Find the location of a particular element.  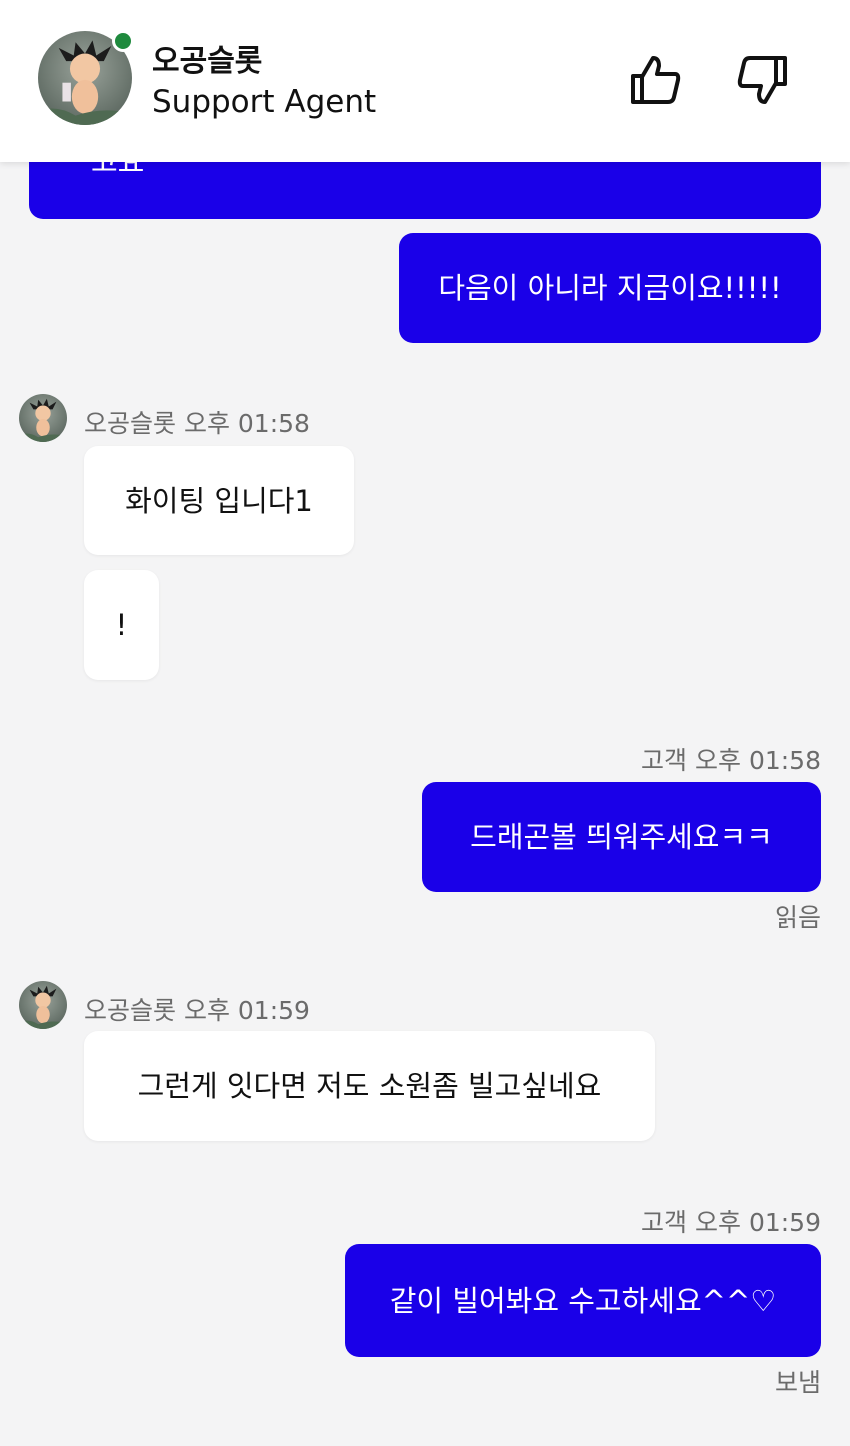

thumbs-down-button is located at coordinates (763, 80).